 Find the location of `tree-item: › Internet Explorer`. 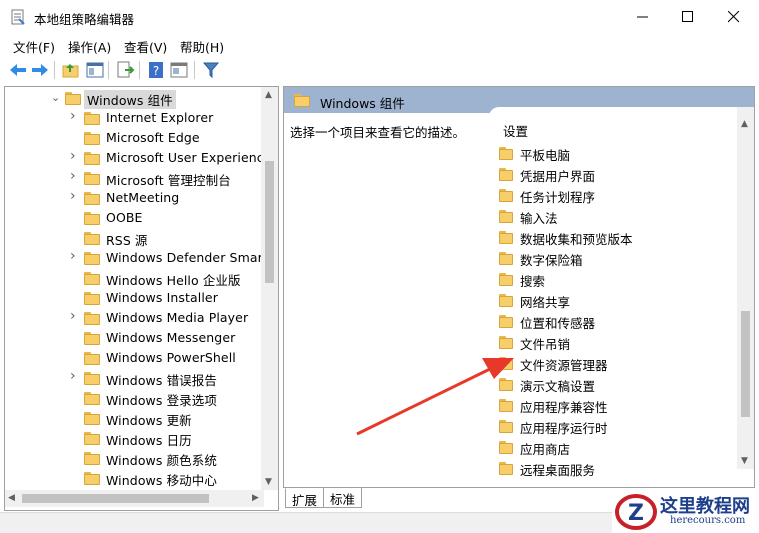

tree-item: › Internet Explorer is located at coordinates (135, 119).